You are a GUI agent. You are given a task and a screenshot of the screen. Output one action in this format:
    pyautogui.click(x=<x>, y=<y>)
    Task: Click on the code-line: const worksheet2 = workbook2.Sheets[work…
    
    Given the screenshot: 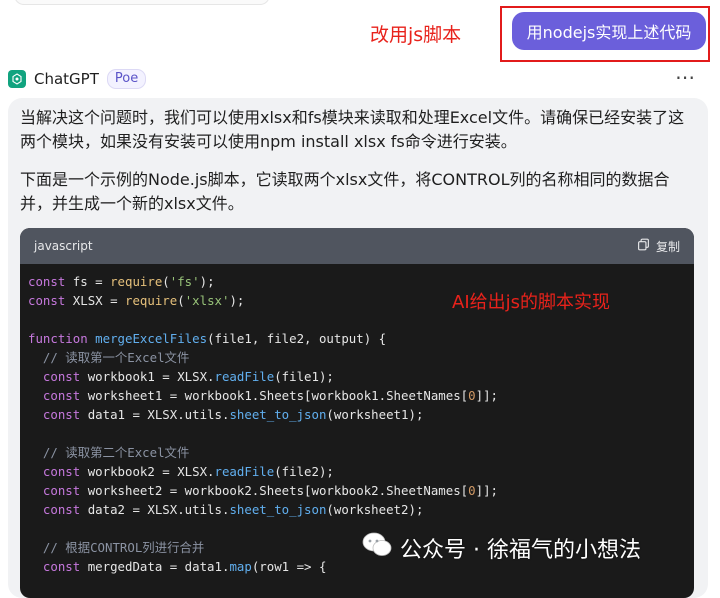 What is the action you would take?
    pyautogui.click(x=270, y=490)
    